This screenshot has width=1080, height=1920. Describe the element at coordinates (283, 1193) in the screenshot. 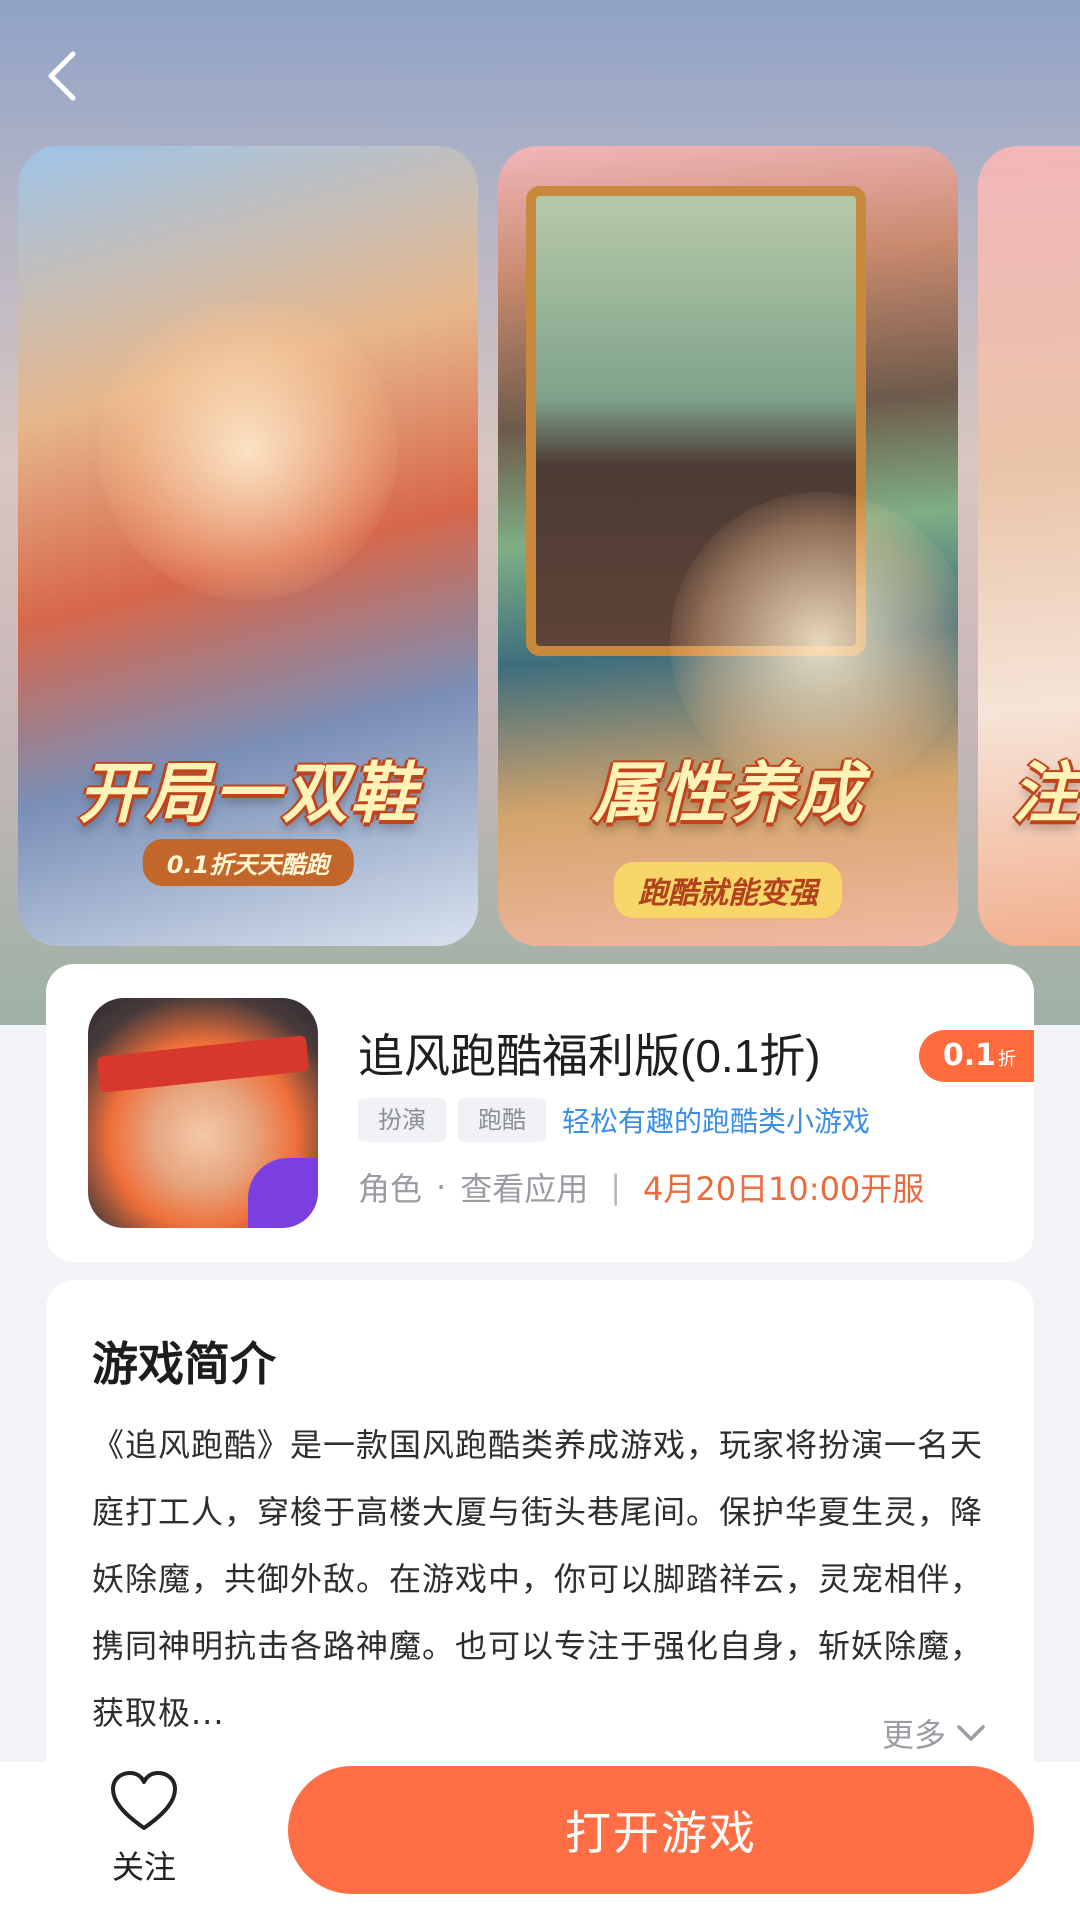

I see `app-icon-corner-badge` at that location.